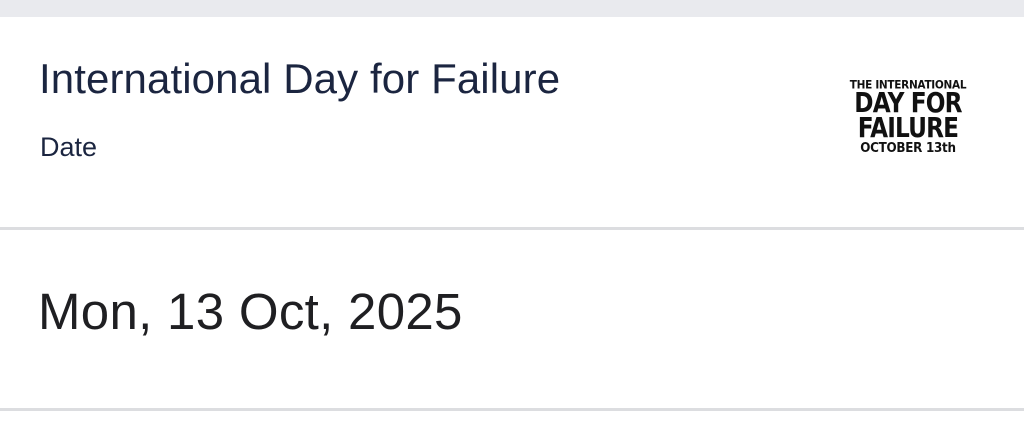 The image size is (1024, 428). Describe the element at coordinates (512, 419) in the screenshot. I see `next-section-edge` at that location.